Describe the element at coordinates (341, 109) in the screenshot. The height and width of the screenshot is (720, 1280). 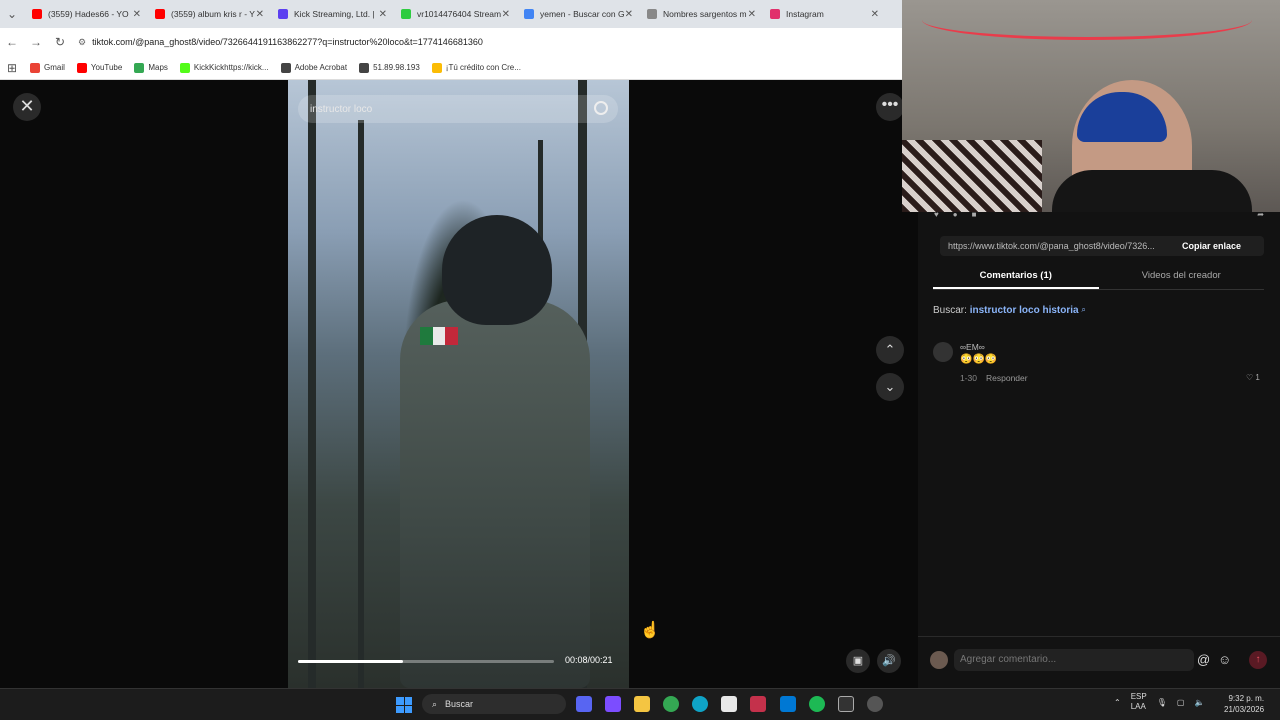
I see `video-search-text: instructor loco` at that location.